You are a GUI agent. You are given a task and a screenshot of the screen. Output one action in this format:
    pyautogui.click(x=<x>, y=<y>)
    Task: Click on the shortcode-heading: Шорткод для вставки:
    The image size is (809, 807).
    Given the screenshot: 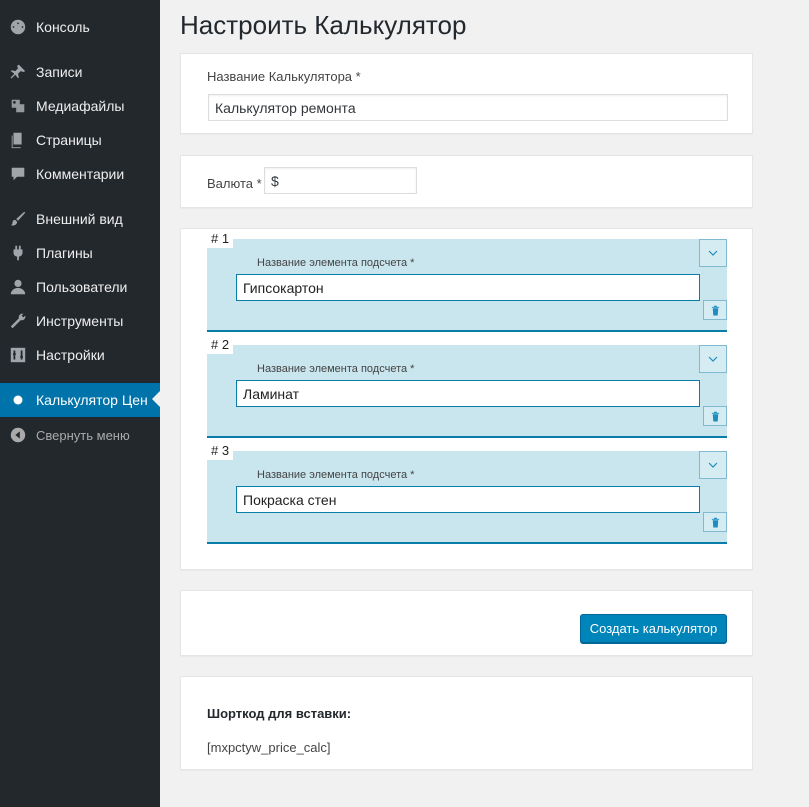 What is the action you would take?
    pyautogui.click(x=279, y=713)
    